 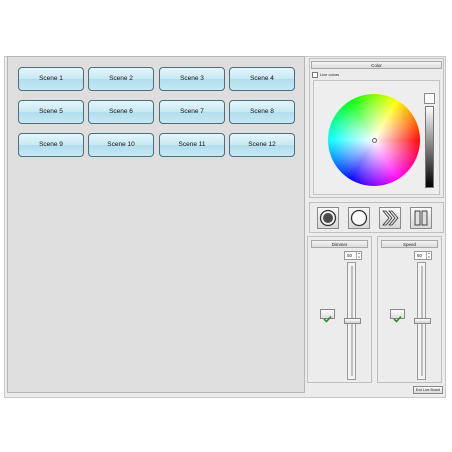 I want to click on dimmer-title: Dimmer, so click(x=339, y=244).